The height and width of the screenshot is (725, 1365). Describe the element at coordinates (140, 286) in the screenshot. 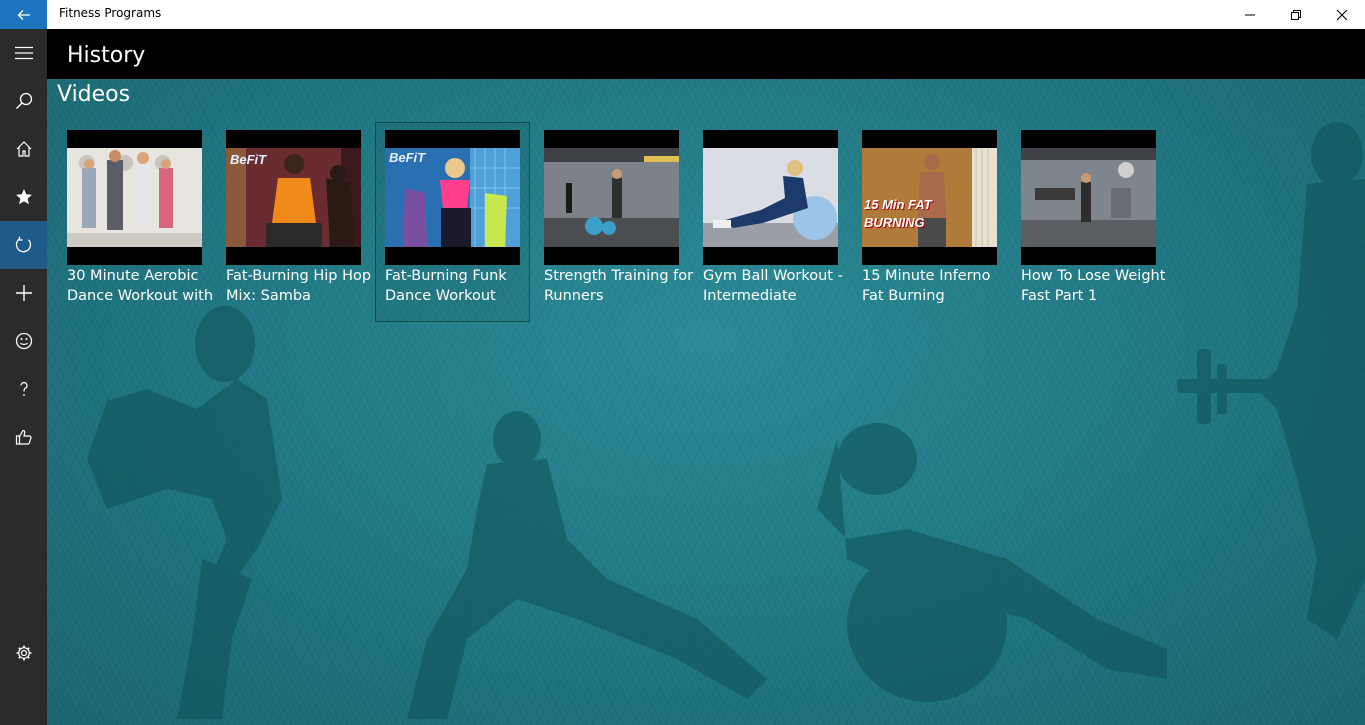

I see `video-title: 30 Minute Aerobic Dance Workout with` at that location.